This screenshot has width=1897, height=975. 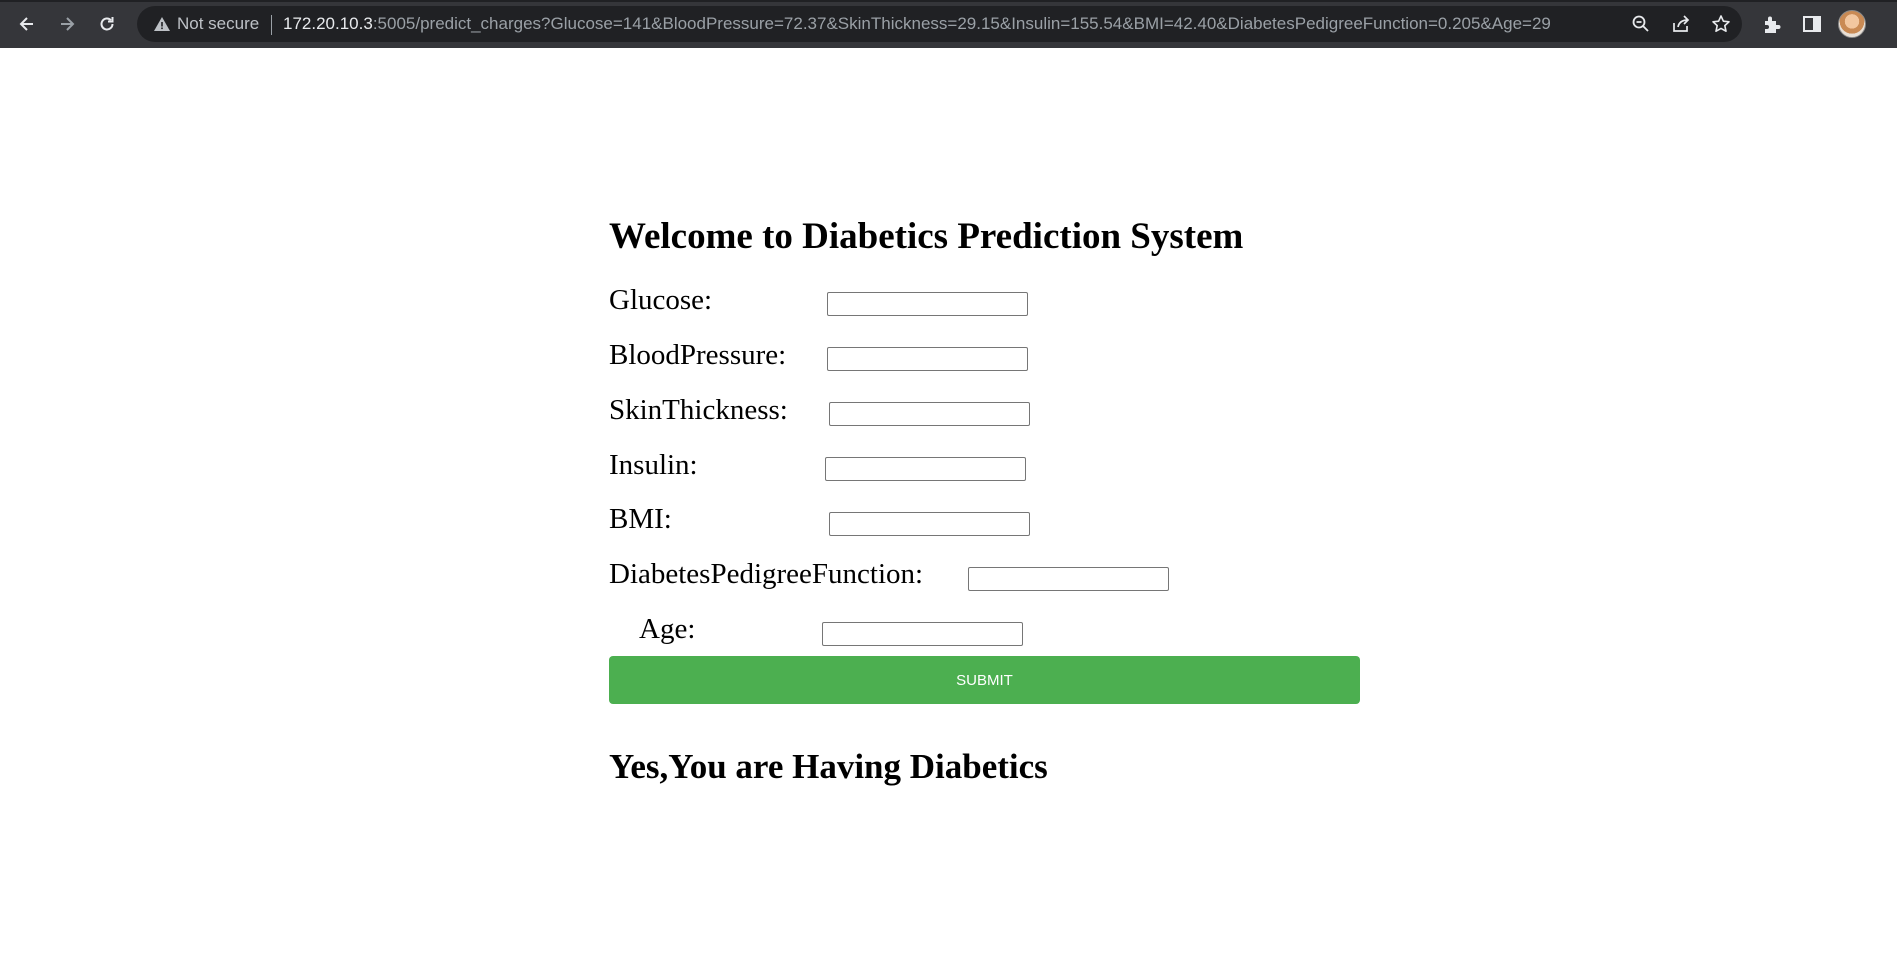 I want to click on bookmark-button, so click(x=1721, y=24).